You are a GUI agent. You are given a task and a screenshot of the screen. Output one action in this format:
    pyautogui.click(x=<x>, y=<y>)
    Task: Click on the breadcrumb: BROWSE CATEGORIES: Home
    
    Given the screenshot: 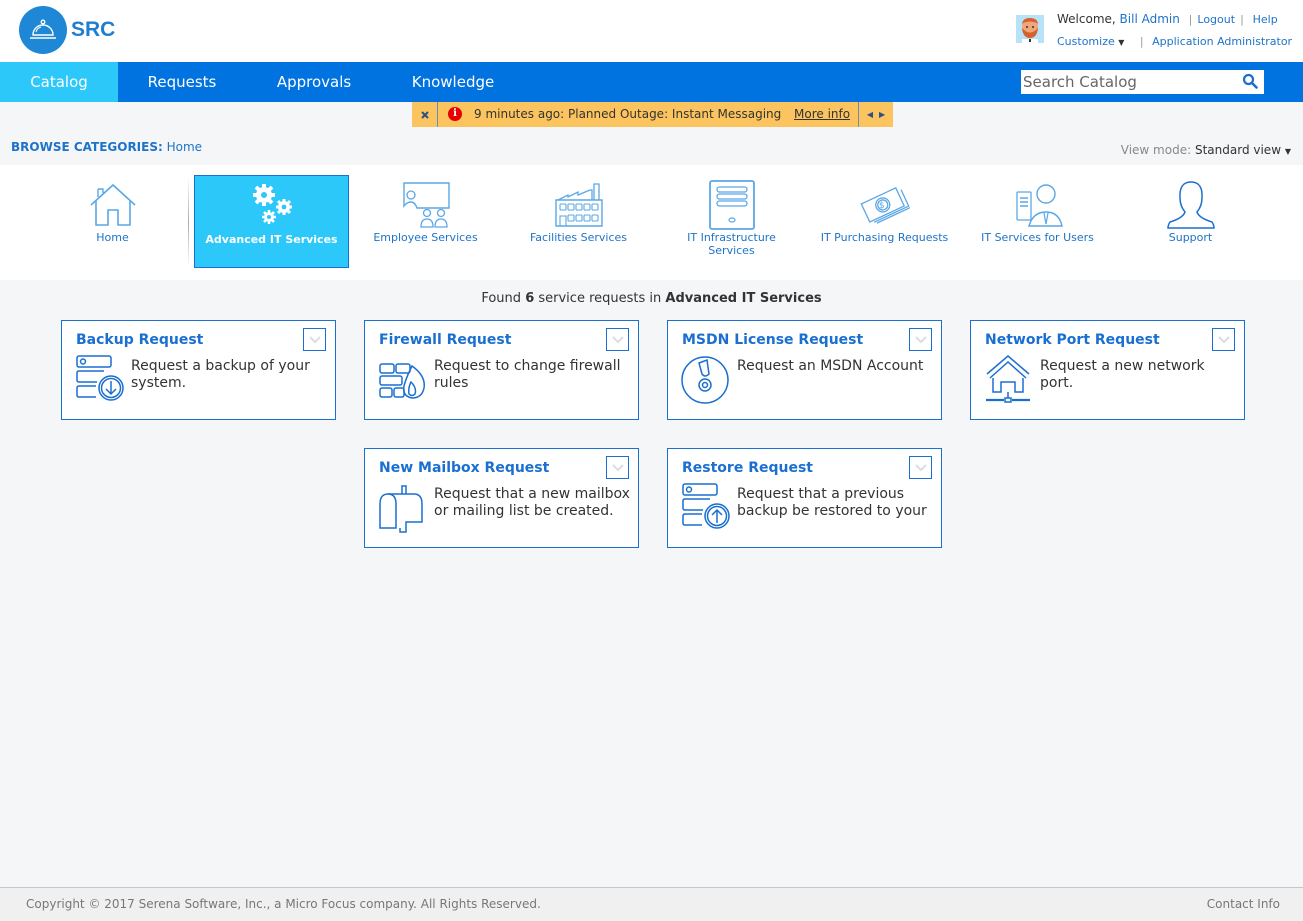 What is the action you would take?
    pyautogui.click(x=106, y=147)
    